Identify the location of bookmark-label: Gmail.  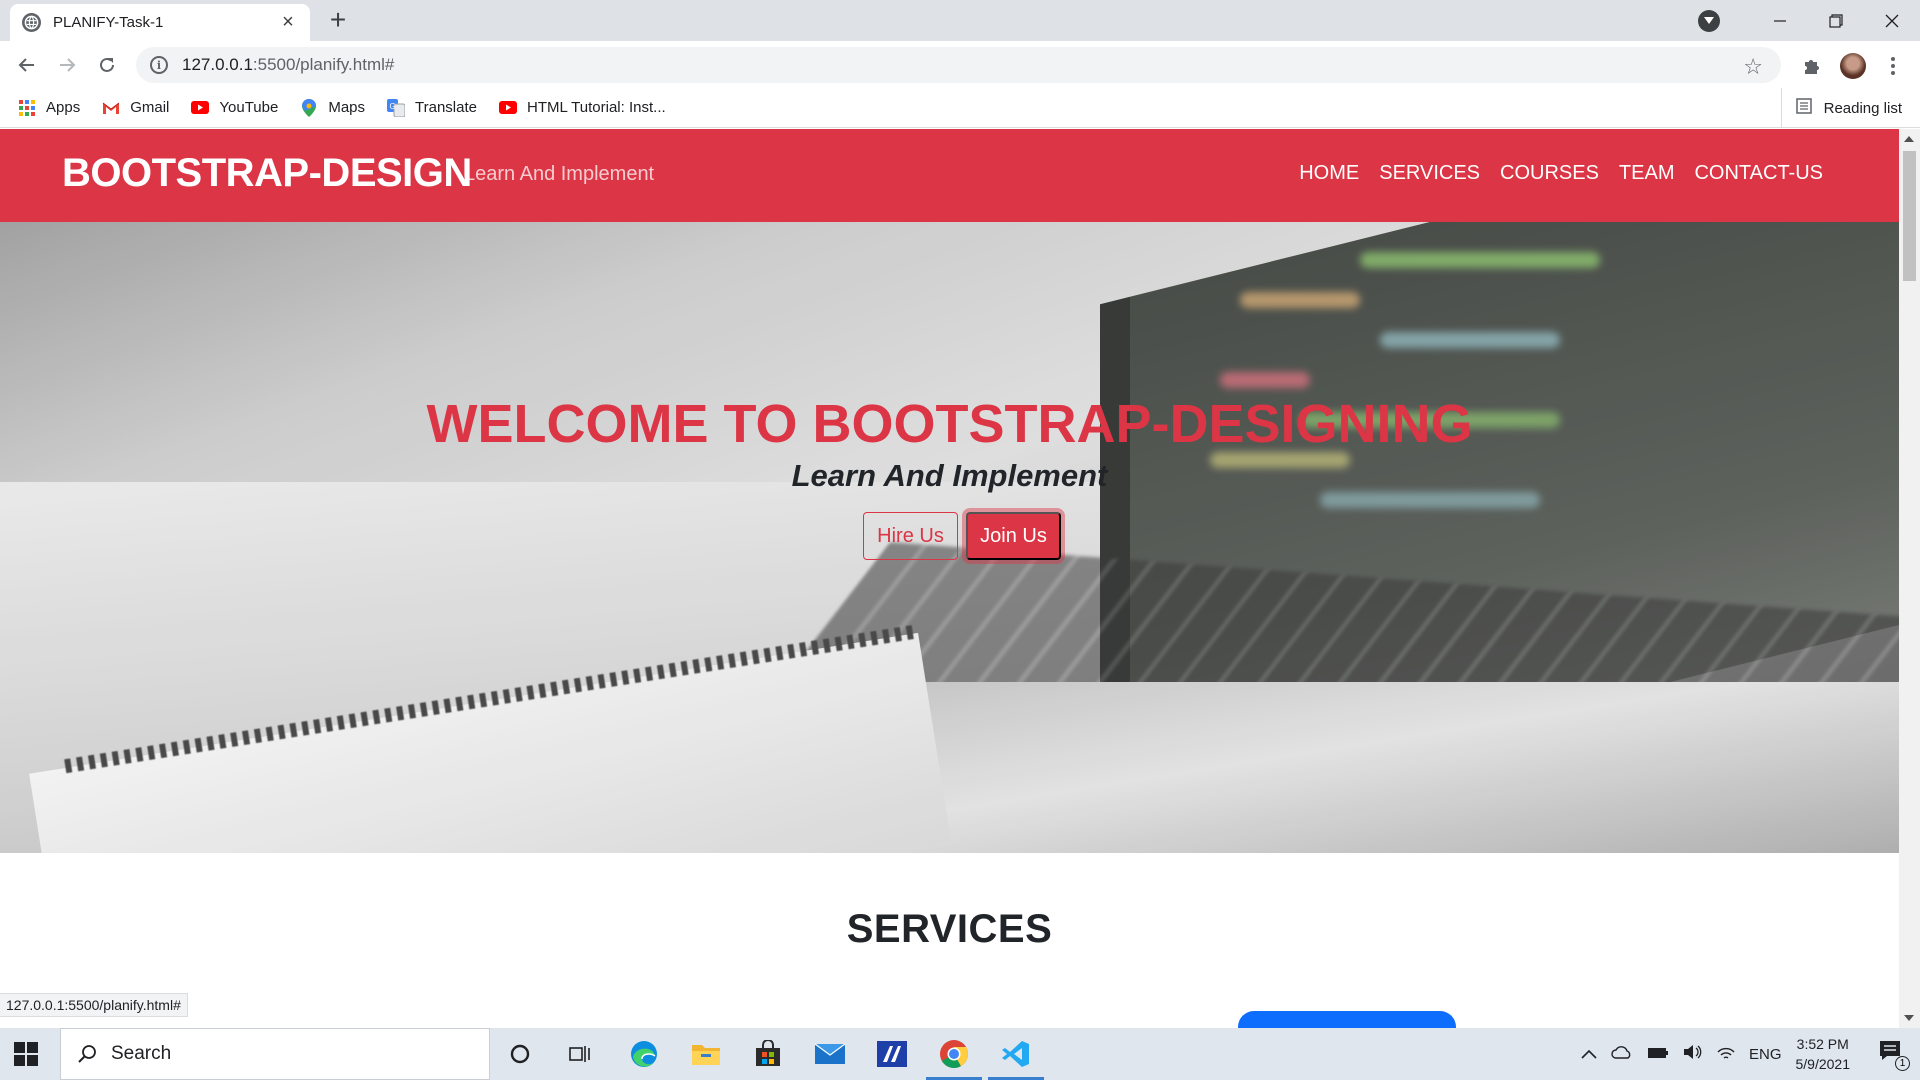
(150, 107).